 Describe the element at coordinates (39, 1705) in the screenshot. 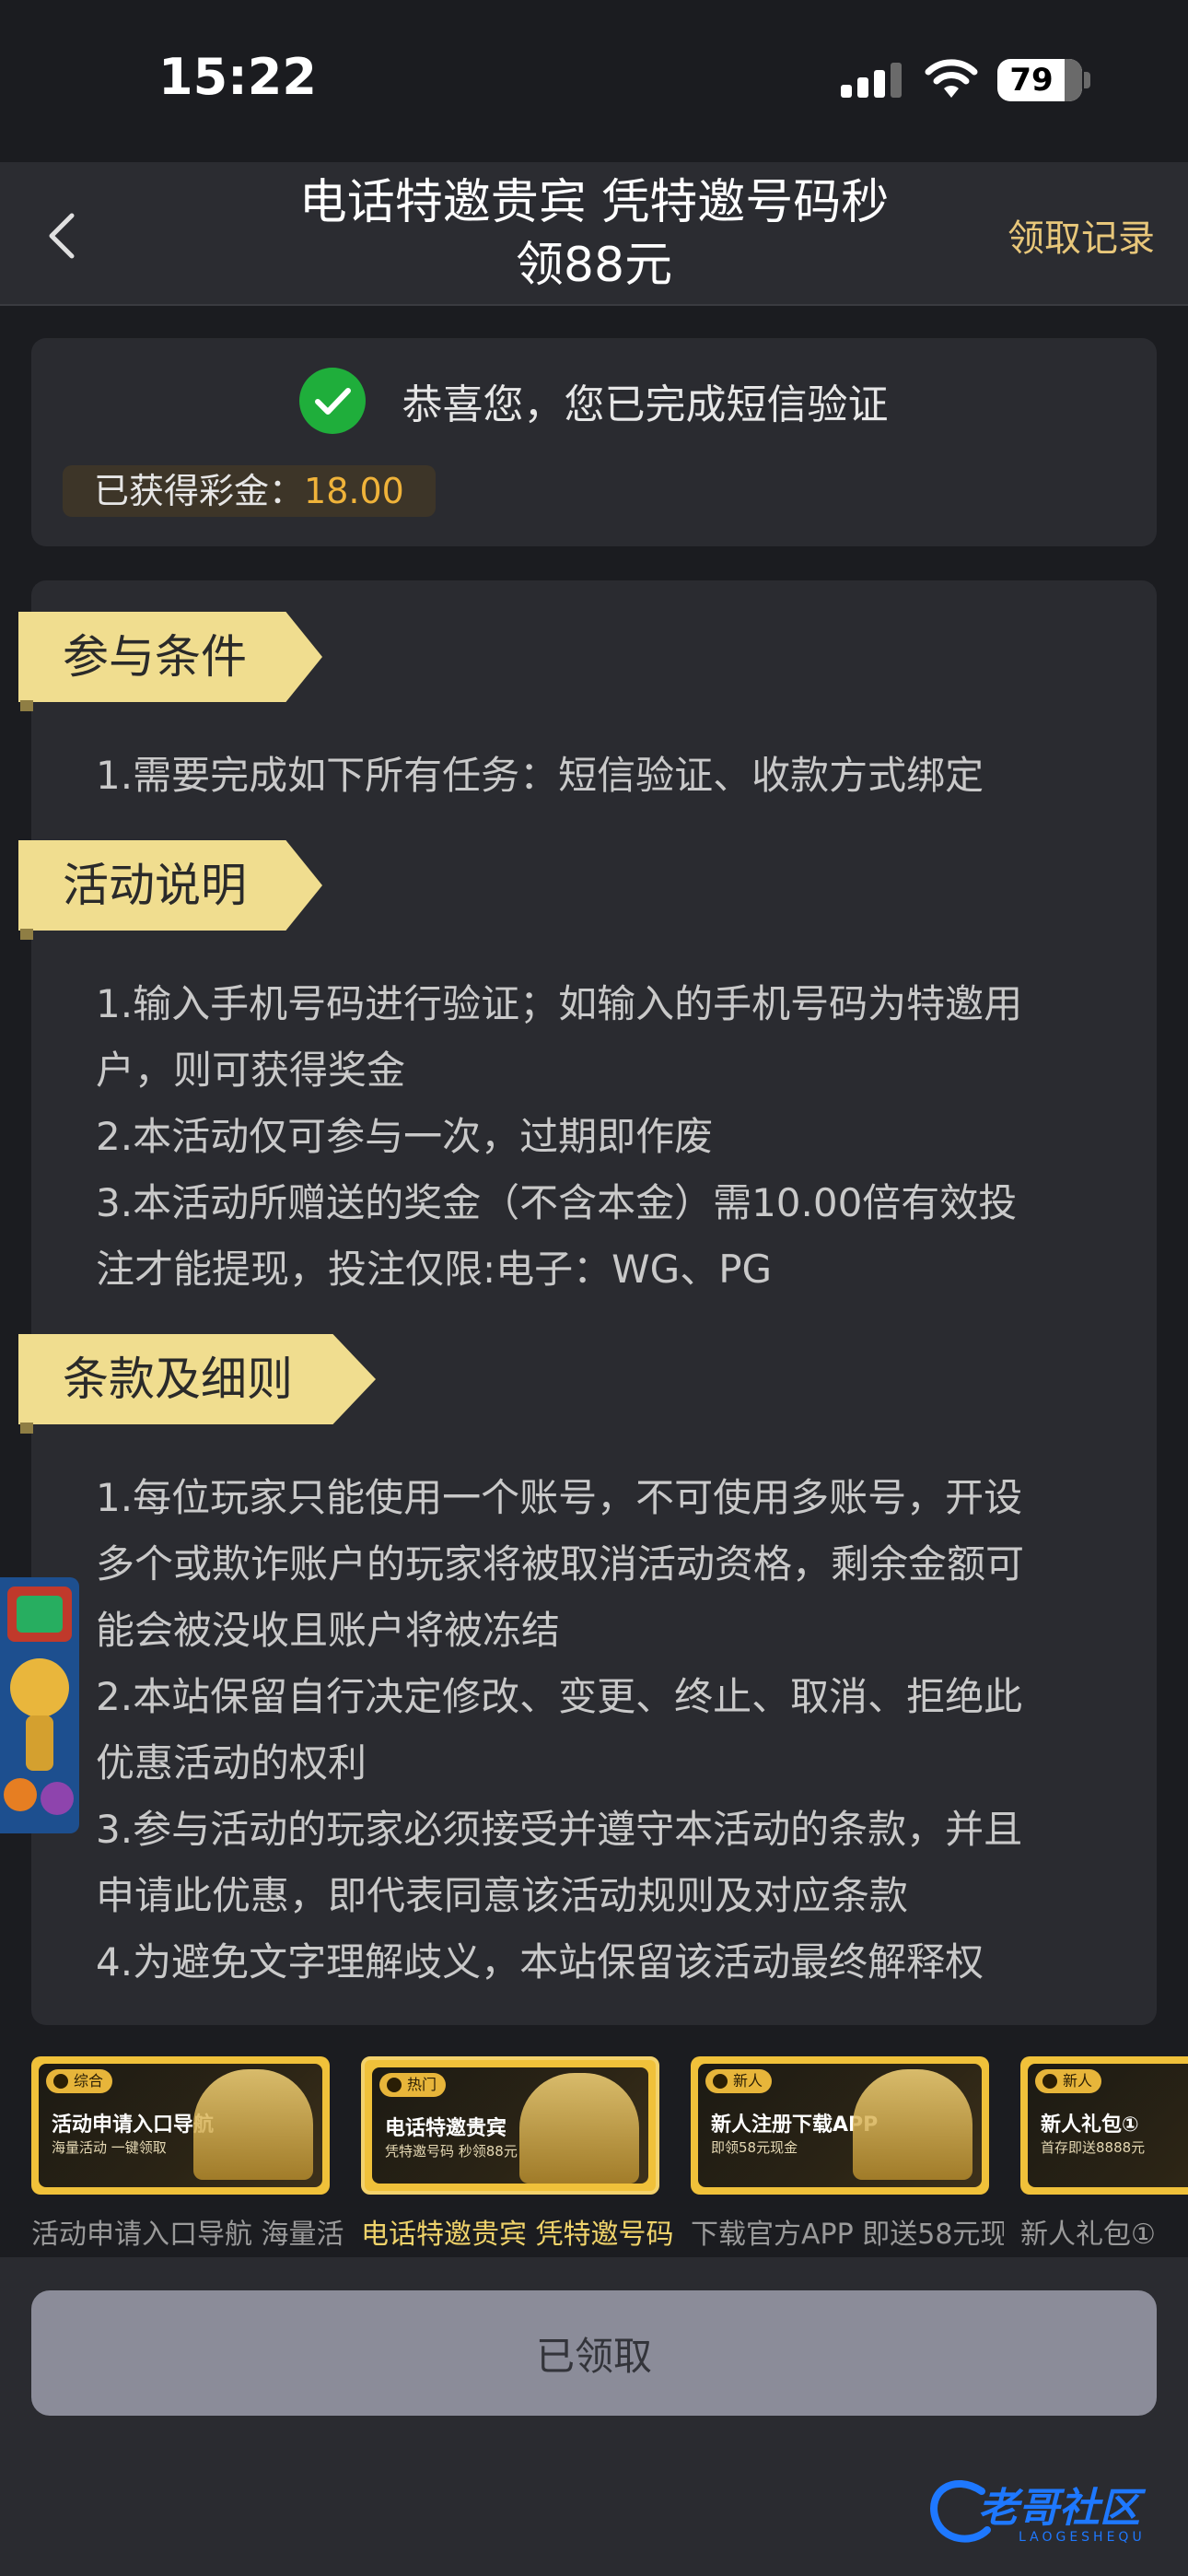

I see `floating-promo-badge` at that location.